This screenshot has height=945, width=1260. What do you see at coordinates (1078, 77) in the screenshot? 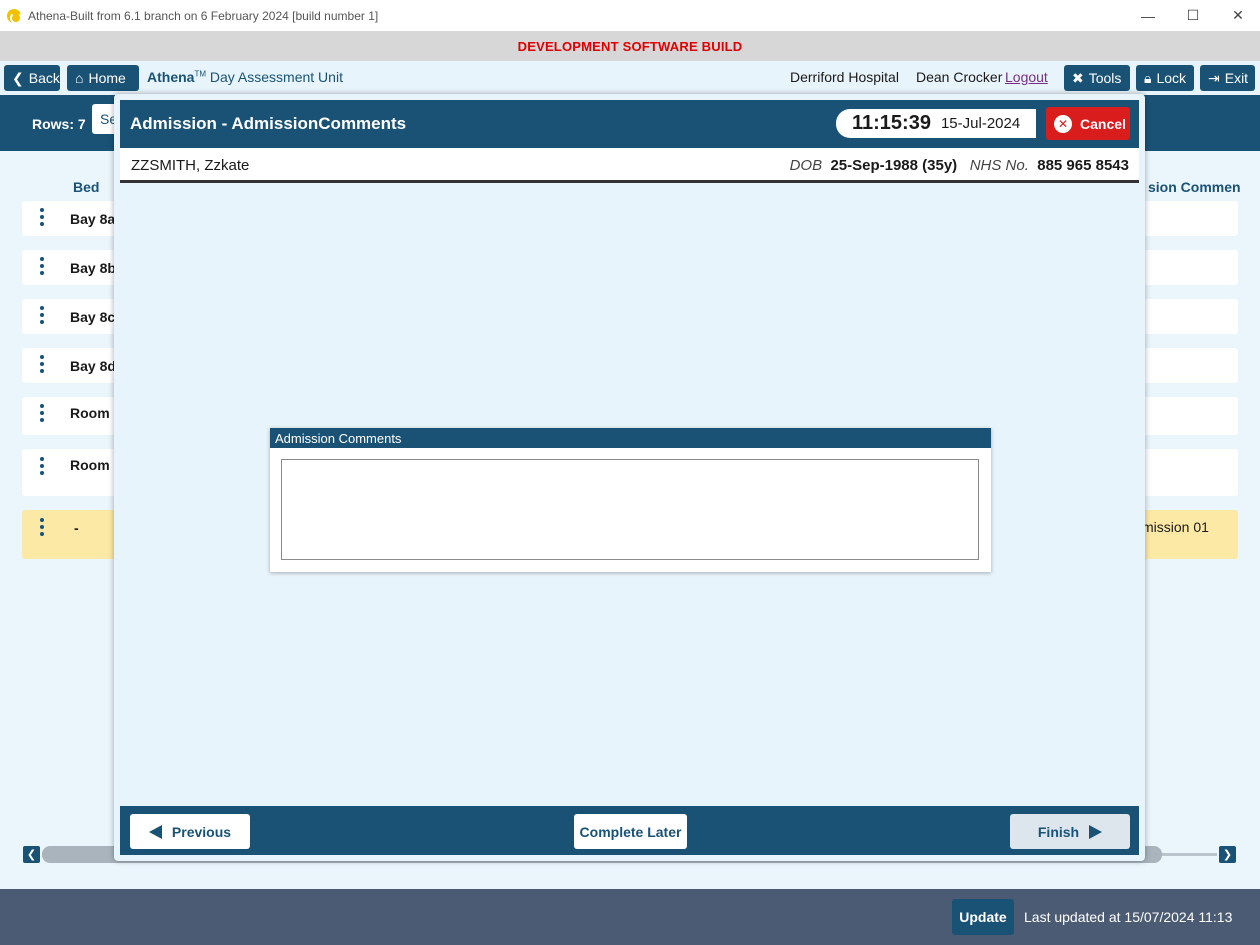
I see `tools-icon: ✖` at bounding box center [1078, 77].